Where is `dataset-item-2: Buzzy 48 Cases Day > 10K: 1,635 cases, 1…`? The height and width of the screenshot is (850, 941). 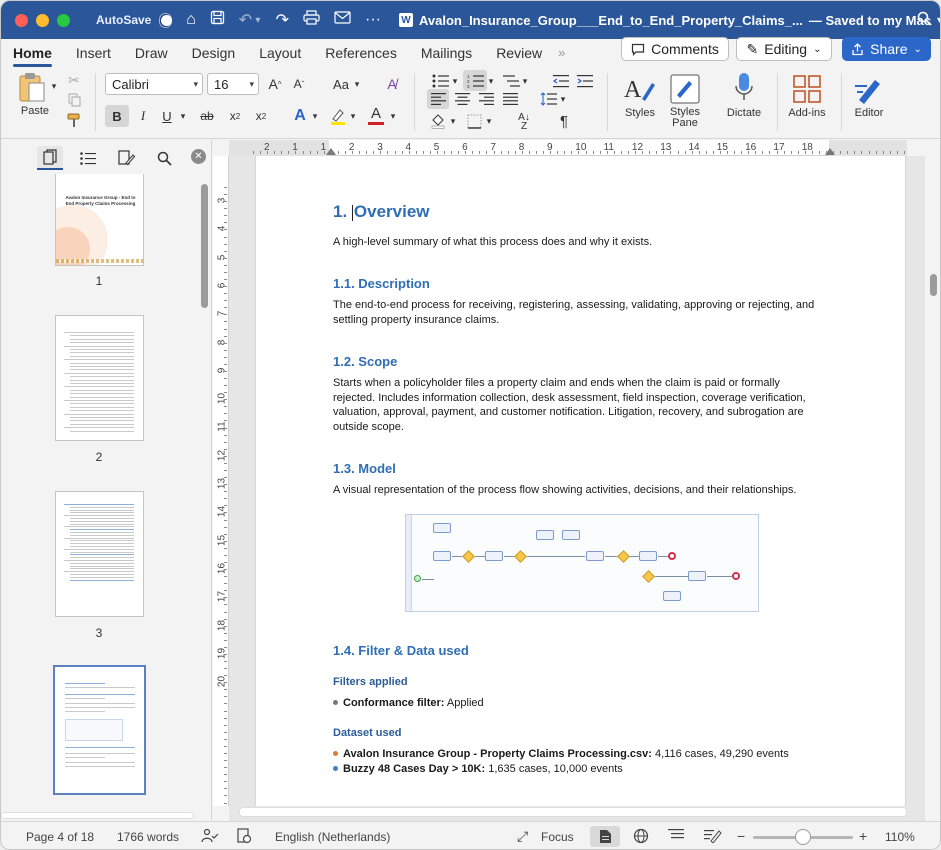 dataset-item-2: Buzzy 48 Cases Day > 10K: 1,635 cases, 1… is located at coordinates (478, 769).